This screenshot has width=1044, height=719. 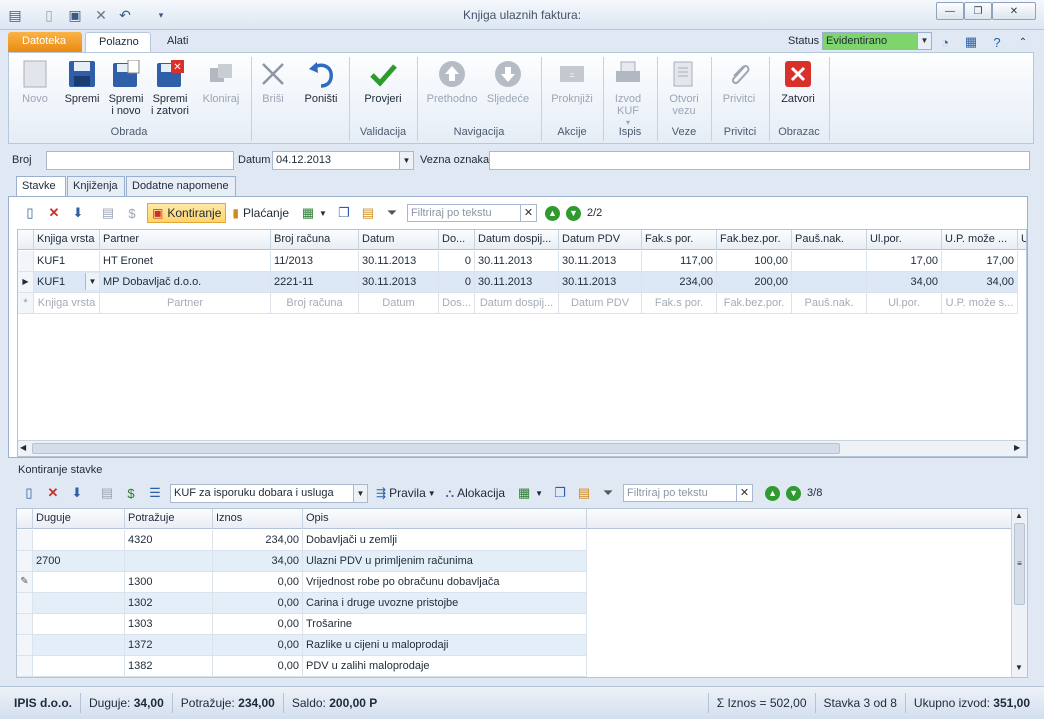 I want to click on table-cell: Dobavljači u zemlji, so click(x=445, y=540).